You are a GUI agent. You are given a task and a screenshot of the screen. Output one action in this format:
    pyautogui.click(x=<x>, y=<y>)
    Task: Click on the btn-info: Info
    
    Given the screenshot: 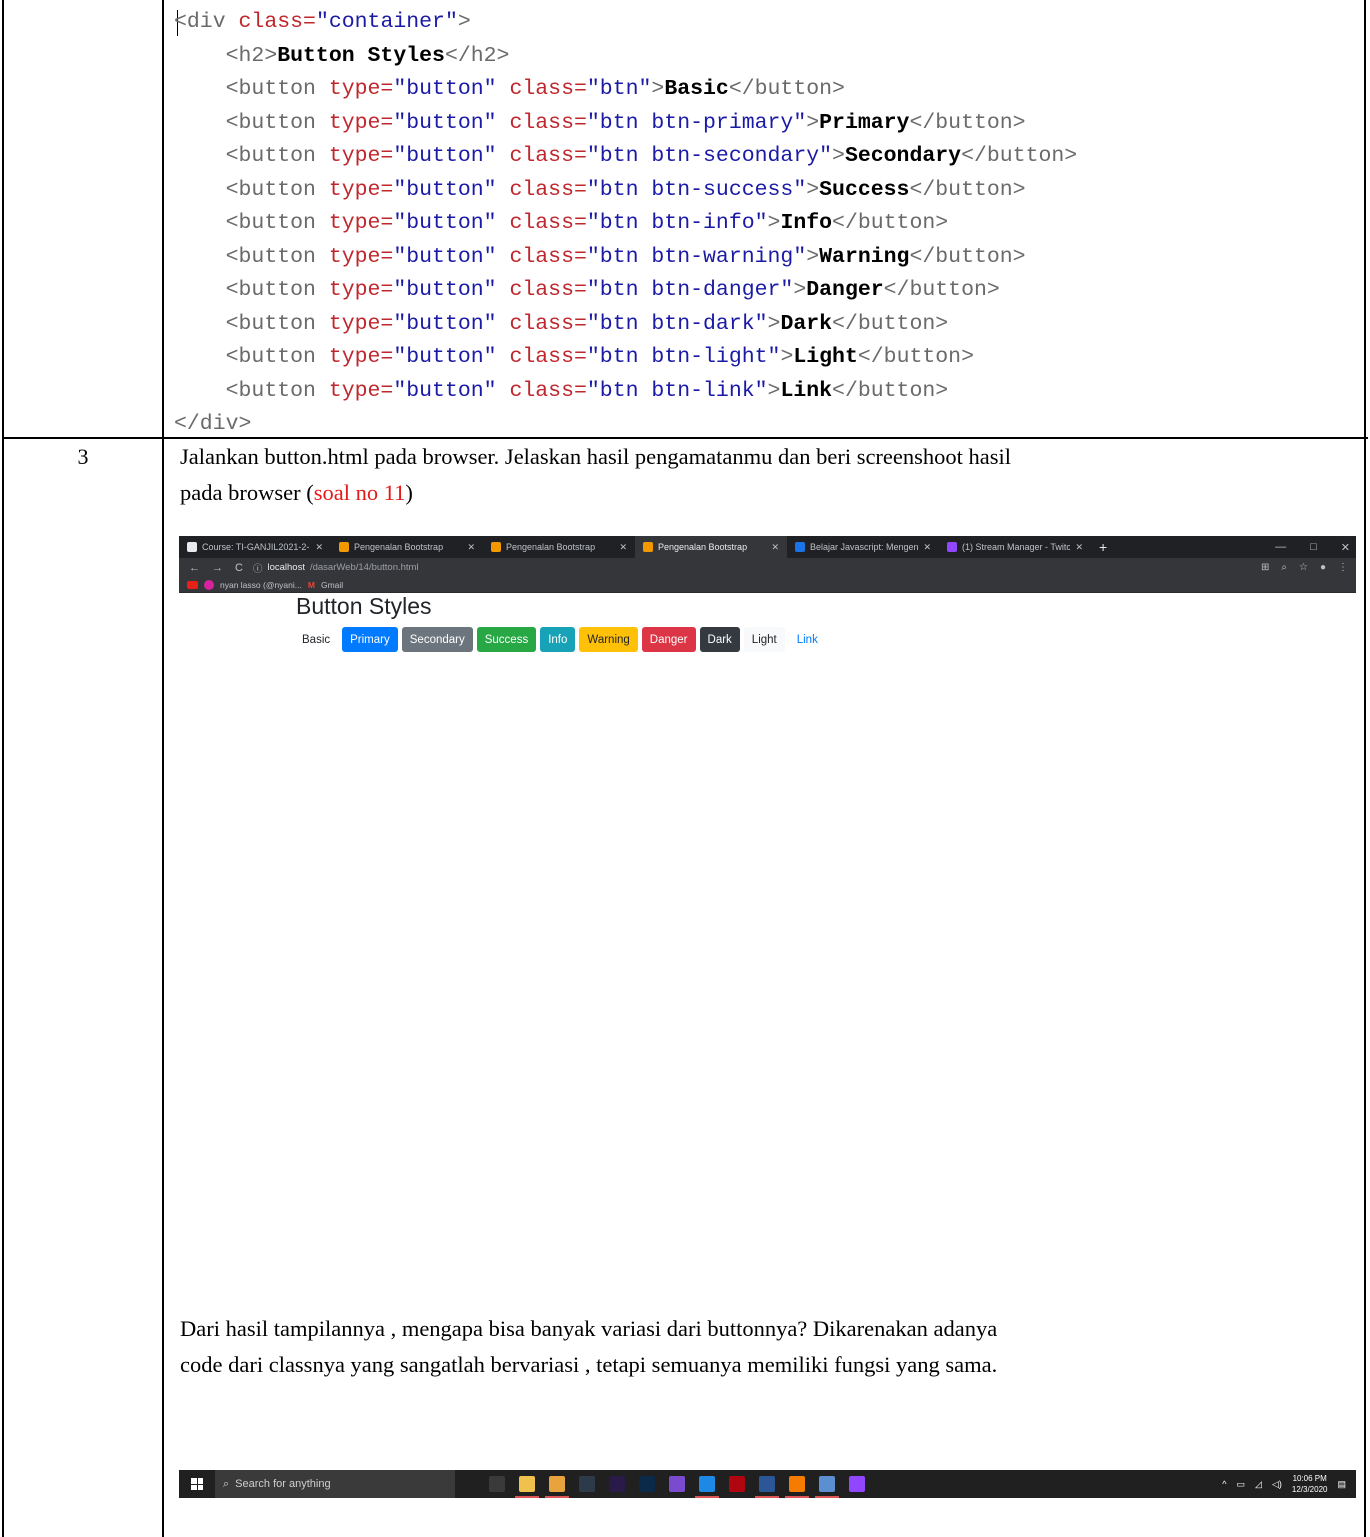 What is the action you would take?
    pyautogui.click(x=558, y=639)
    